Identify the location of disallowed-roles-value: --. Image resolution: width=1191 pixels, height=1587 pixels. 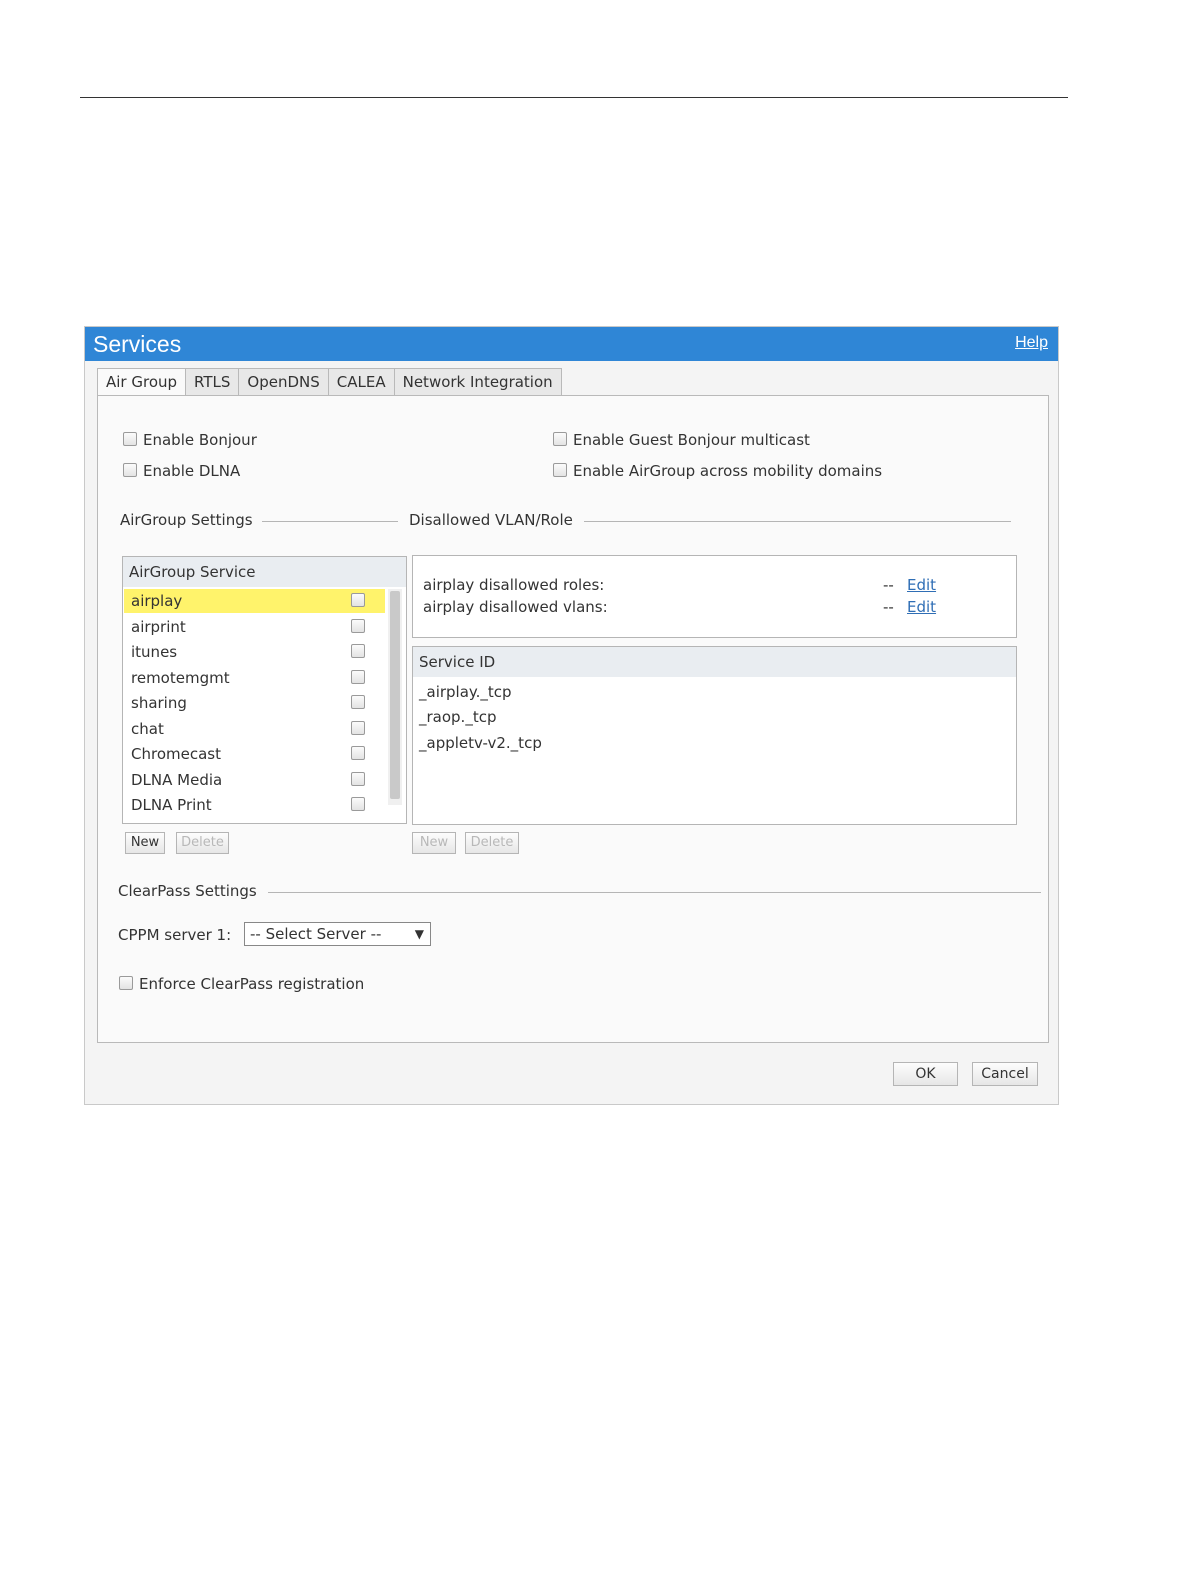
(888, 585).